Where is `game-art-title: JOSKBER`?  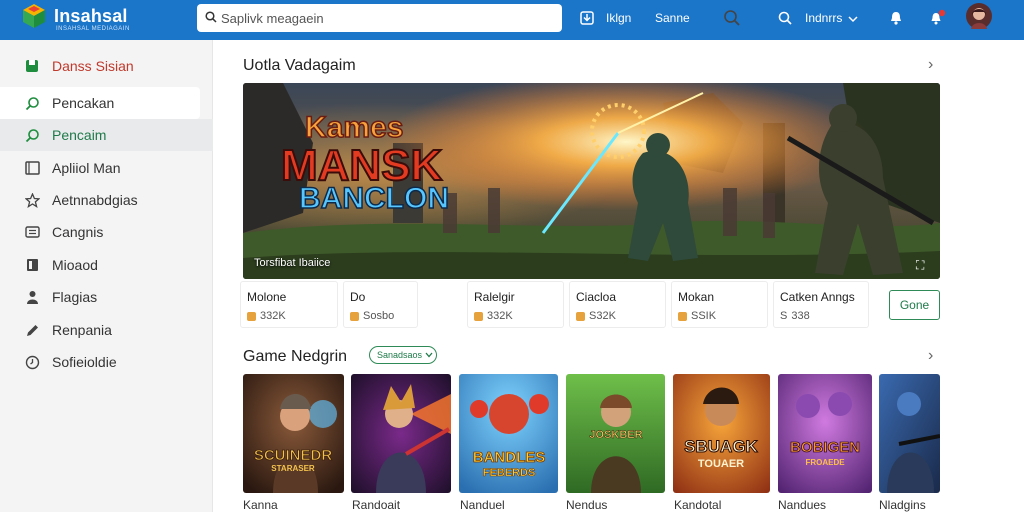 game-art-title: JOSKBER is located at coordinates (615, 435).